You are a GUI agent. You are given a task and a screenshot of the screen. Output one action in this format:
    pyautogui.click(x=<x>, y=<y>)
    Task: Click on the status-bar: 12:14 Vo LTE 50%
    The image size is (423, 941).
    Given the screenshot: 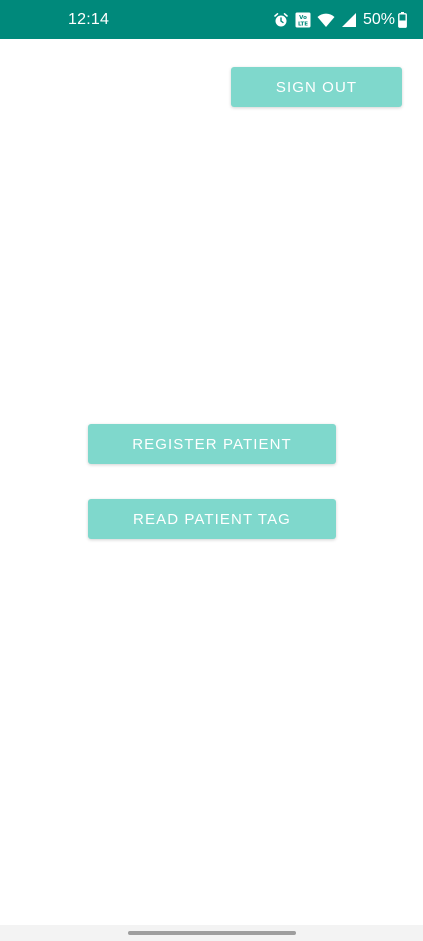 What is the action you would take?
    pyautogui.click(x=211, y=19)
    